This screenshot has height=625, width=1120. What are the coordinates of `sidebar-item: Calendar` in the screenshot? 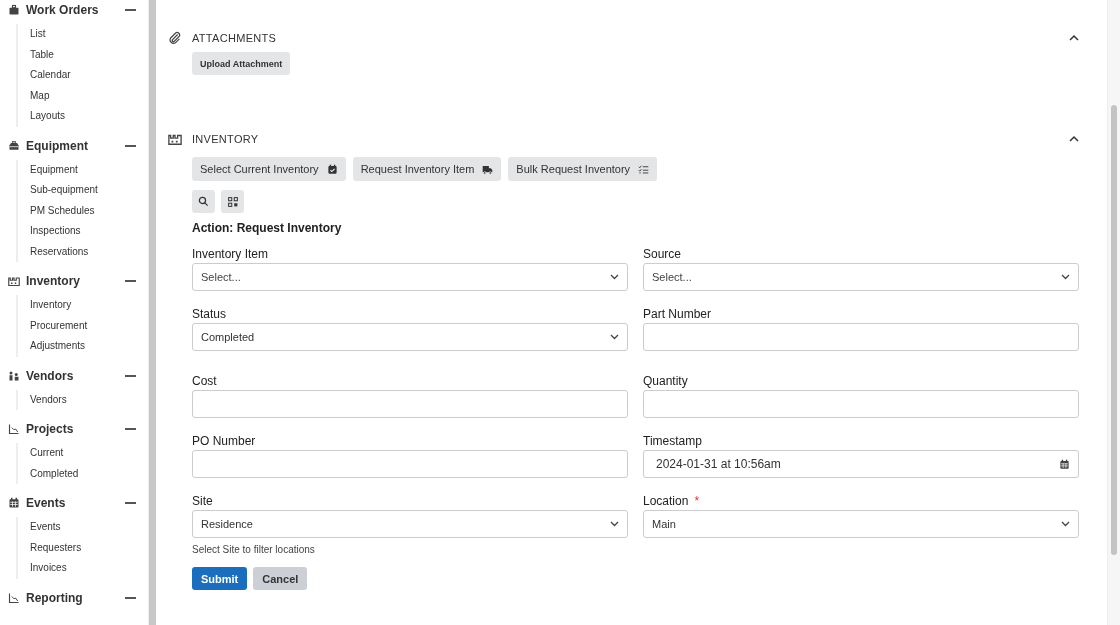 It's located at (89, 75).